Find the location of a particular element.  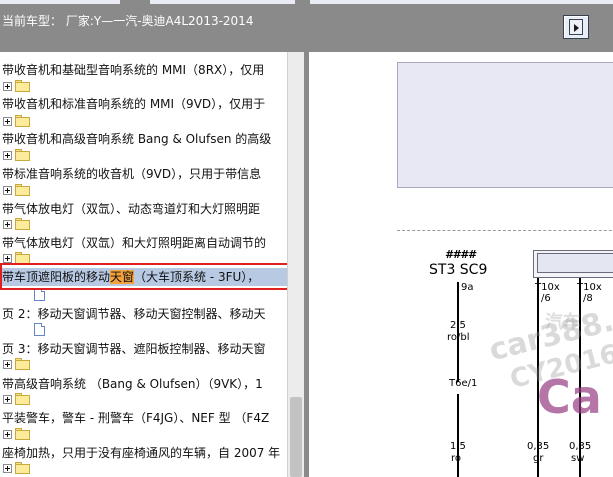

selection-outline is located at coordinates (152, 276).